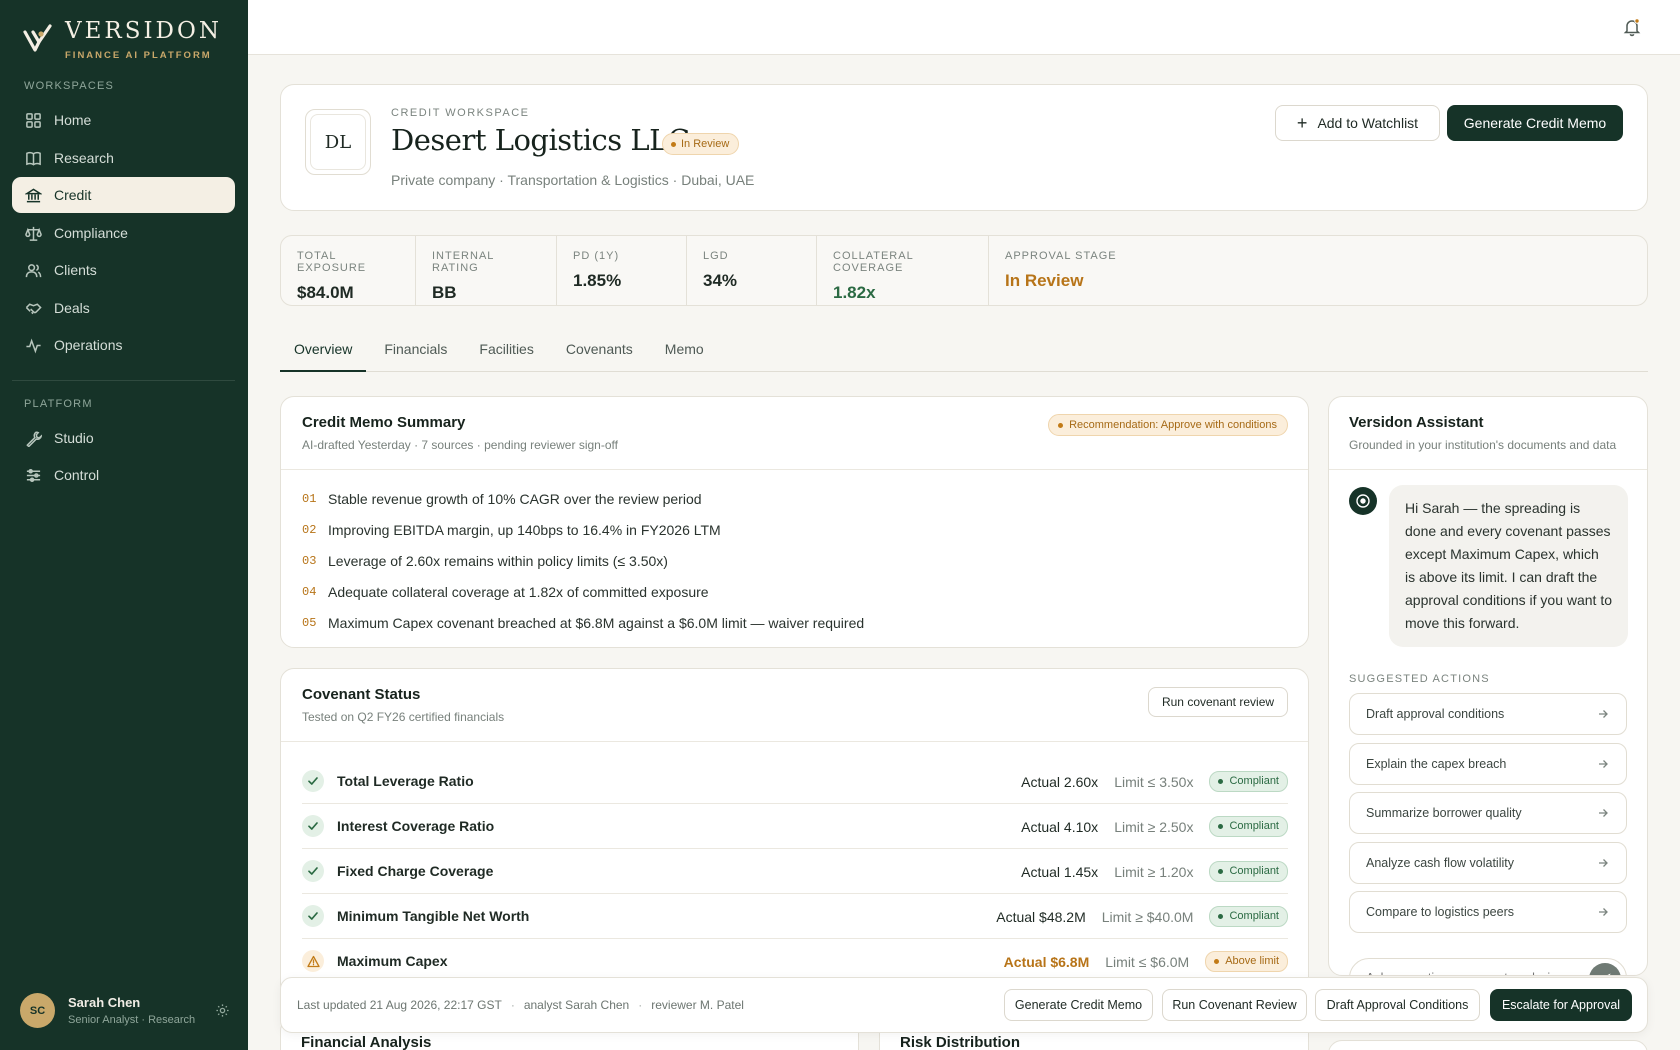 This screenshot has height=1050, width=1680. I want to click on tab-facilities: Facilities, so click(506, 349).